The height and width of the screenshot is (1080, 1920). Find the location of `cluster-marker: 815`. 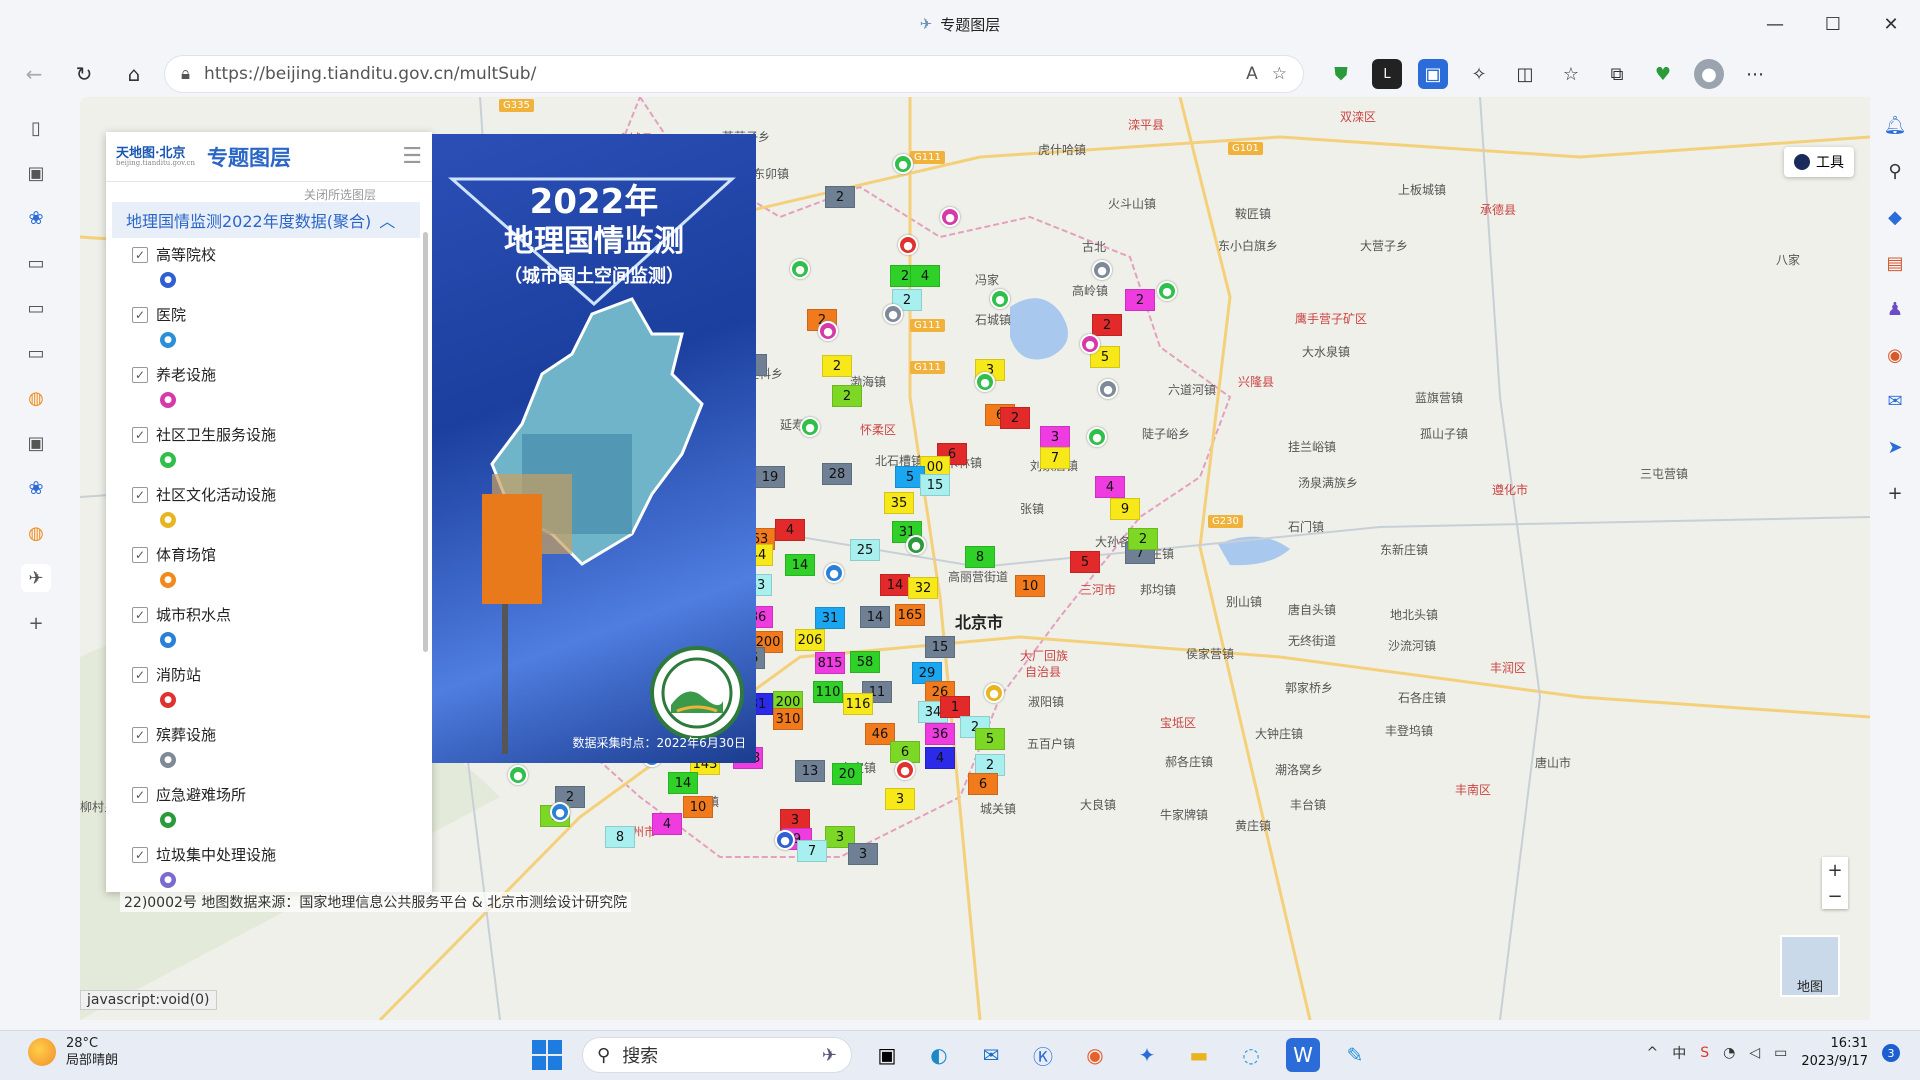

cluster-marker: 815 is located at coordinates (830, 663).